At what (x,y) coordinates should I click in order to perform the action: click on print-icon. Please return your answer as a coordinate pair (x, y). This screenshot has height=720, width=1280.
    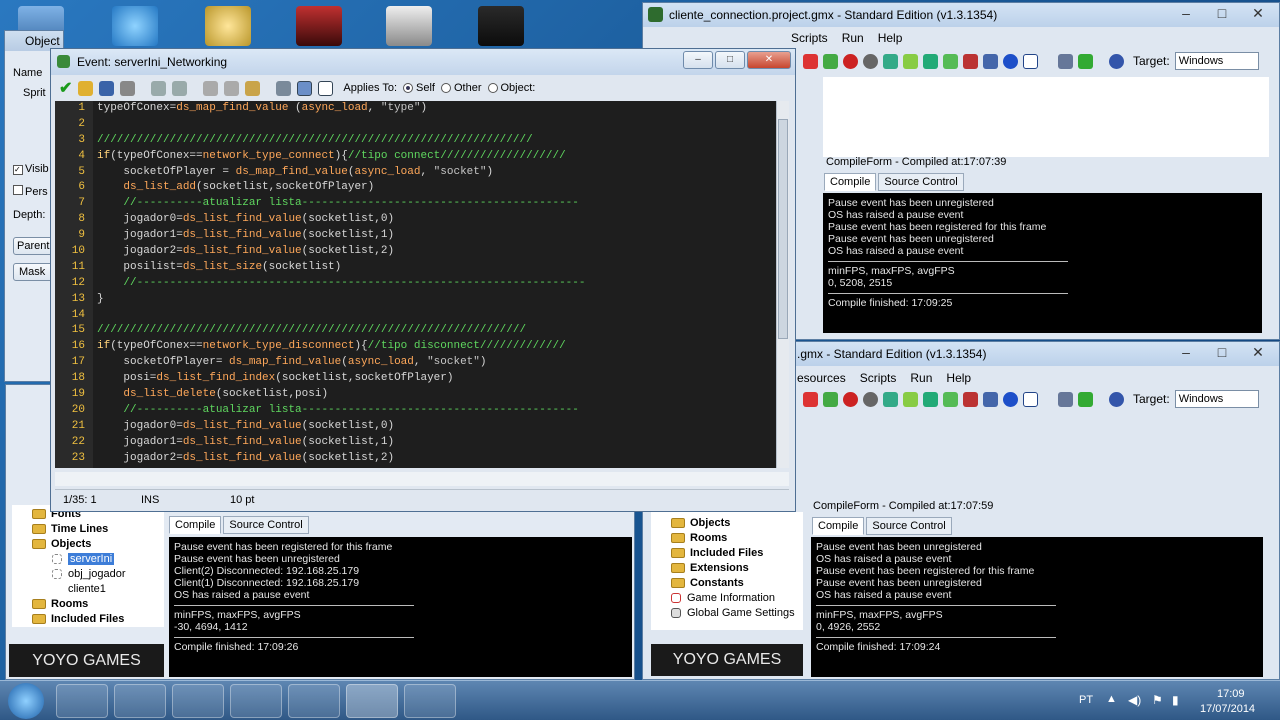
    Looking at the image, I should click on (128, 88).